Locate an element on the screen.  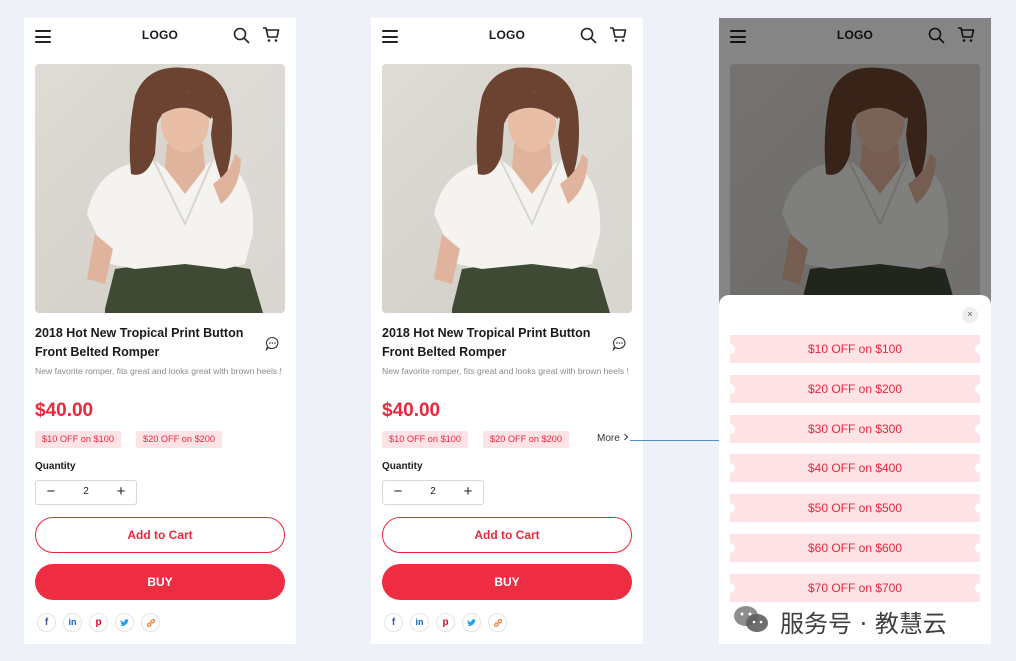
coupon-item: $30 OFF on $300 is located at coordinates (855, 429).